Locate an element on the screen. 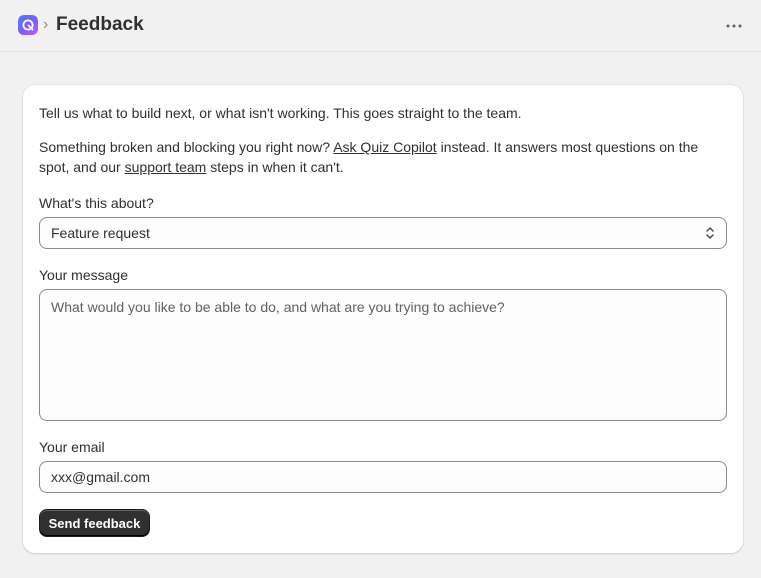 The height and width of the screenshot is (578, 761). send-feedback-button: Send feedback is located at coordinates (94, 523).